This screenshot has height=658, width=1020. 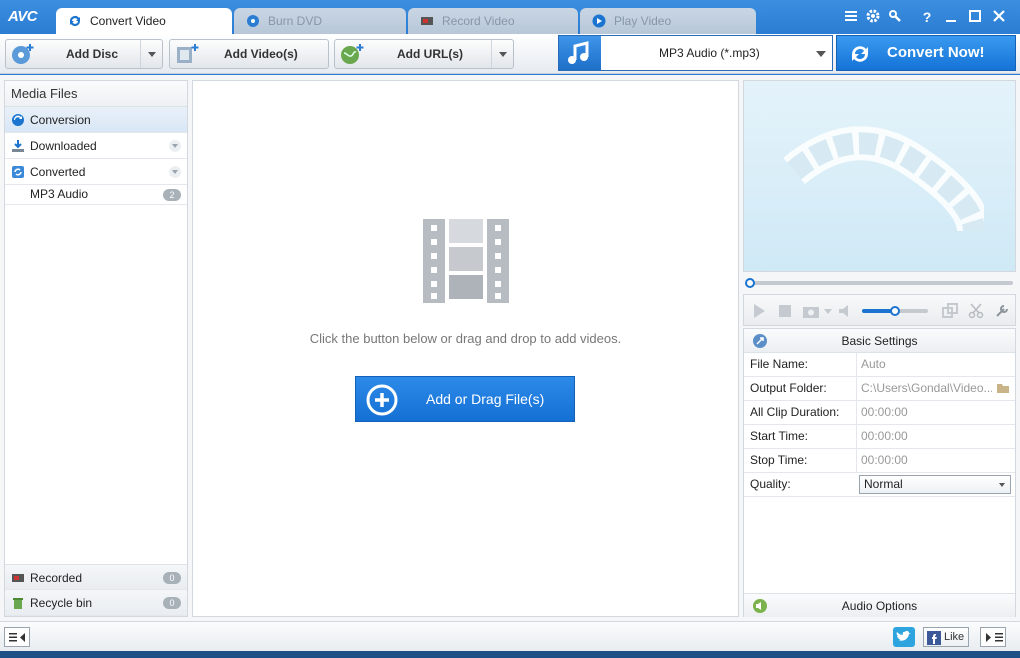 I want to click on setting-stop-time: Stop Time: 00:00:00, so click(x=879, y=461).